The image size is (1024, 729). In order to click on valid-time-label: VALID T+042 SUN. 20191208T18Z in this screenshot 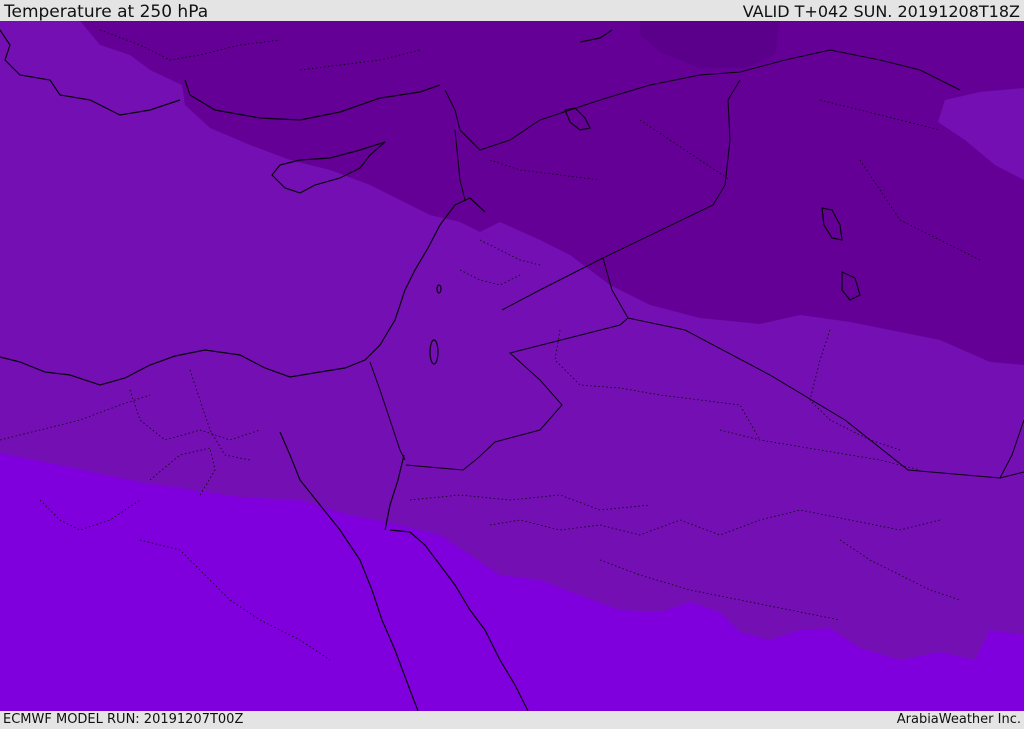, I will do `click(881, 11)`.